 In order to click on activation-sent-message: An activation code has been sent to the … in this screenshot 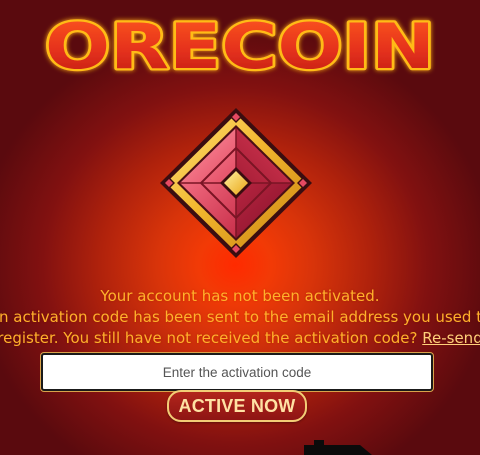, I will do `click(240, 317)`.